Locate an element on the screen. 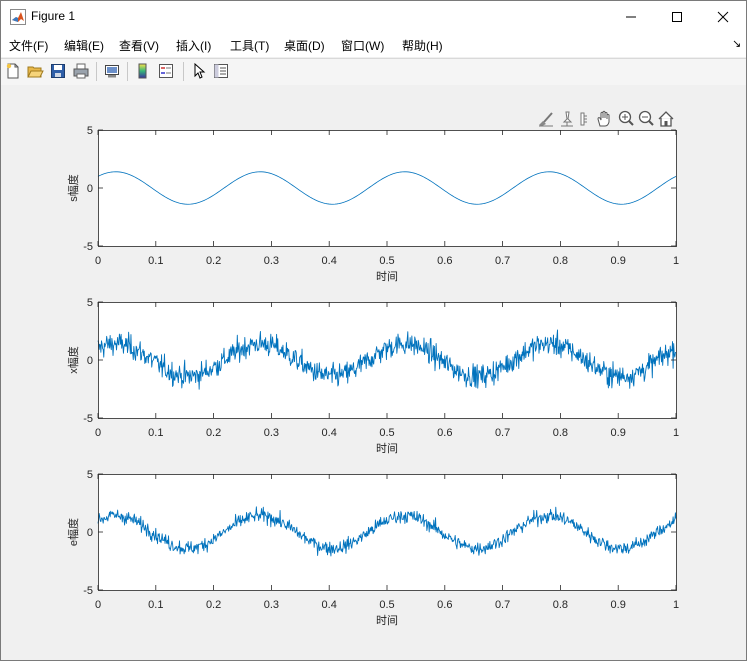 Image resolution: width=747 pixels, height=661 pixels. y-axis-label: s幅度 is located at coordinates (73, 188).